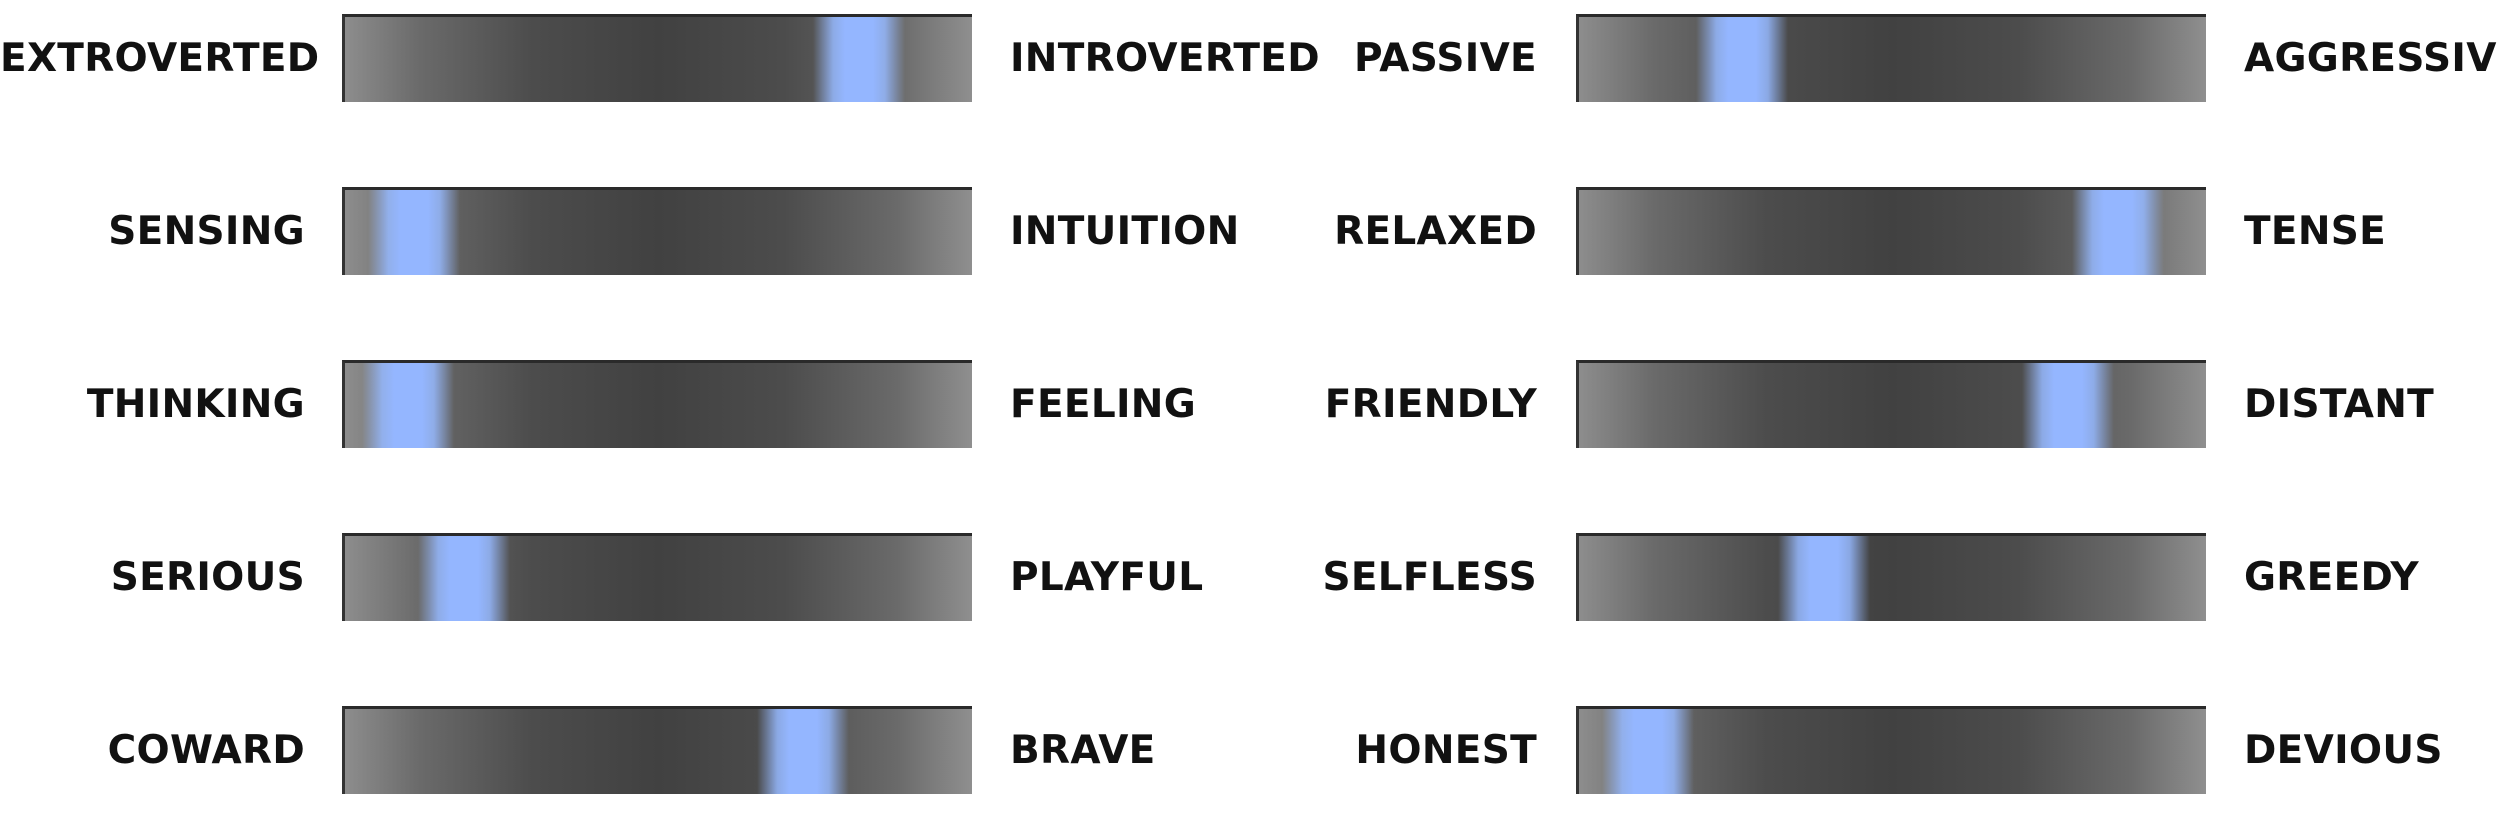  I want to click on trait-high-label: GREEDY, so click(2331, 577).